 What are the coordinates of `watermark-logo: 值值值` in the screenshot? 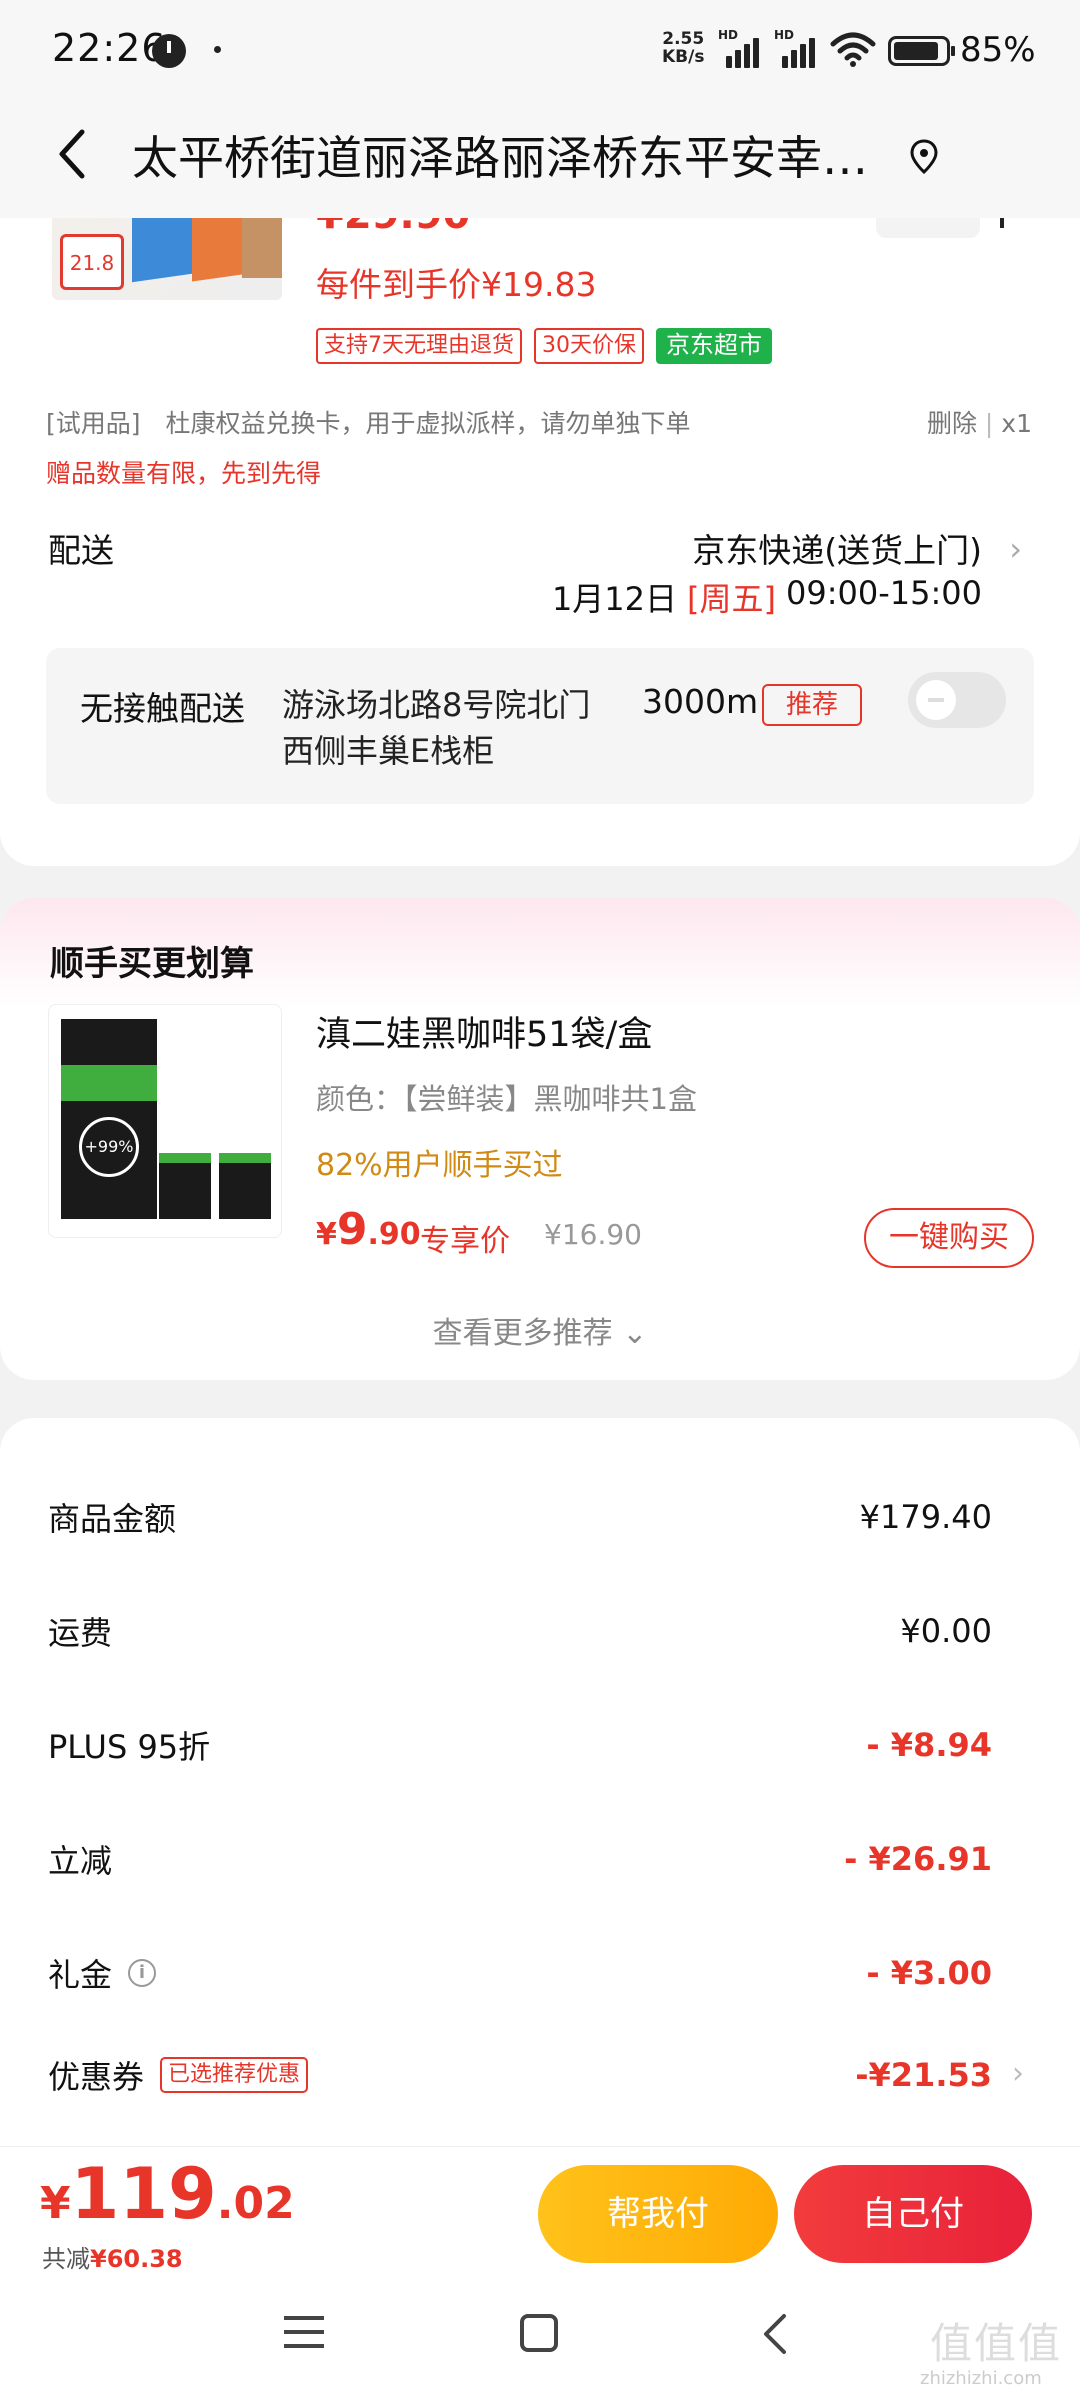 It's located at (996, 2343).